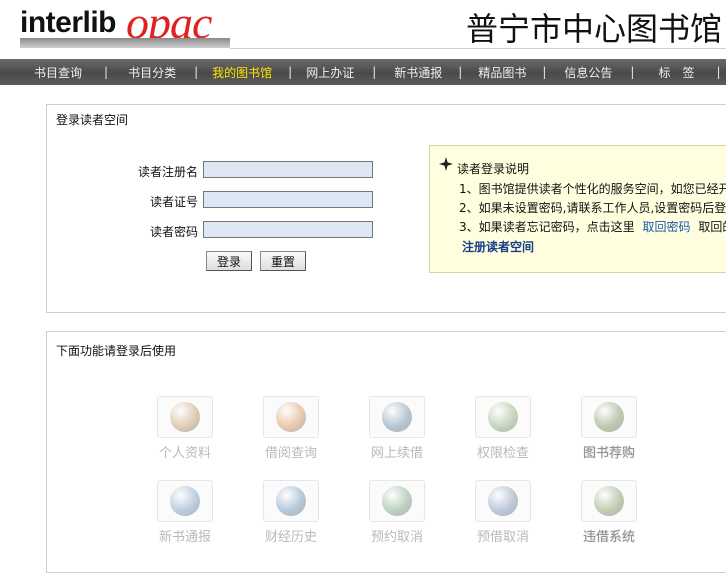 The width and height of the screenshot is (726, 586). I want to click on borrowing-query-item: 借阅查询, so click(291, 428).